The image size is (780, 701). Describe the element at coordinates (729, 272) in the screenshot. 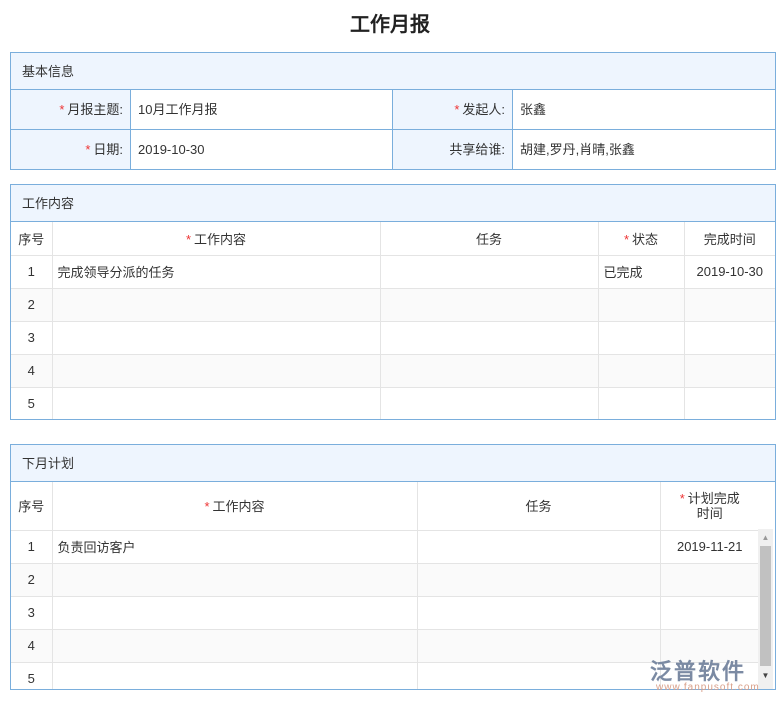

I see `table-cell: 2019-10-30` at that location.